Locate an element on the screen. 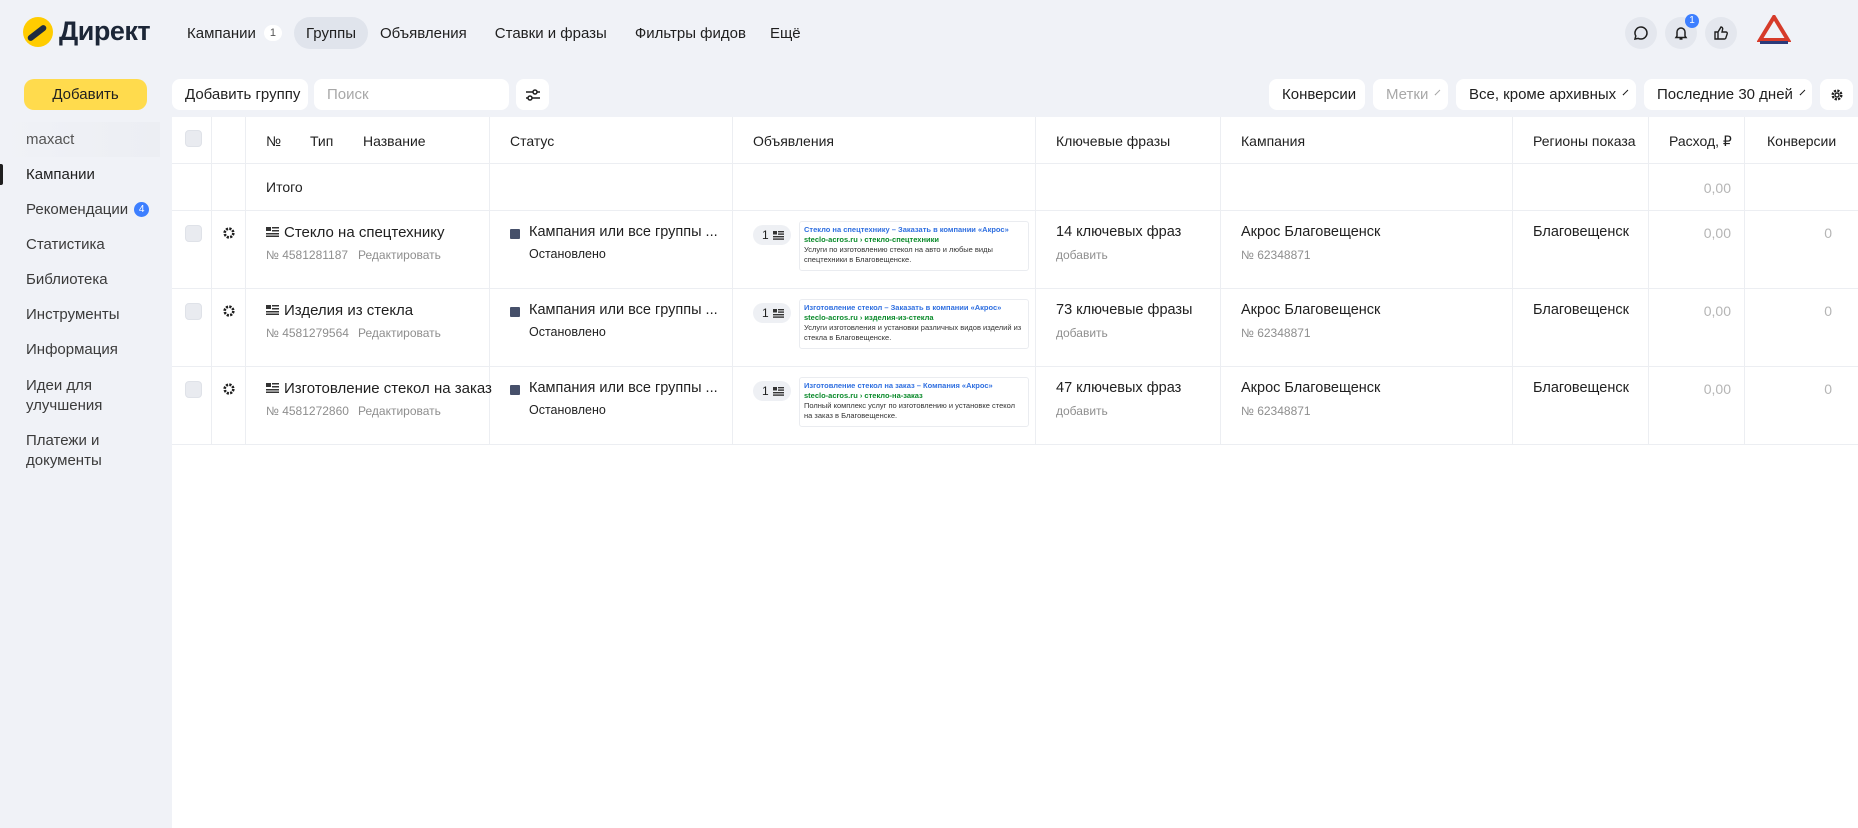  sidebar-item-library: Библиотека is located at coordinates (80, 279).